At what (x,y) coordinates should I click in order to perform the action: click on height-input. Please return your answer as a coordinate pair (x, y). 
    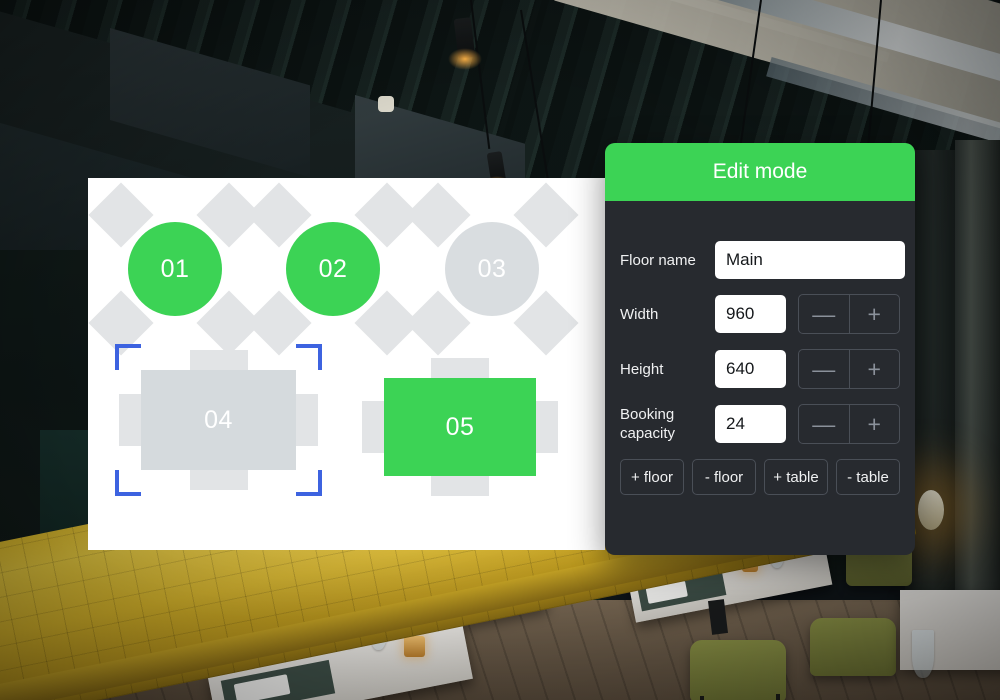
    Looking at the image, I should click on (750, 369).